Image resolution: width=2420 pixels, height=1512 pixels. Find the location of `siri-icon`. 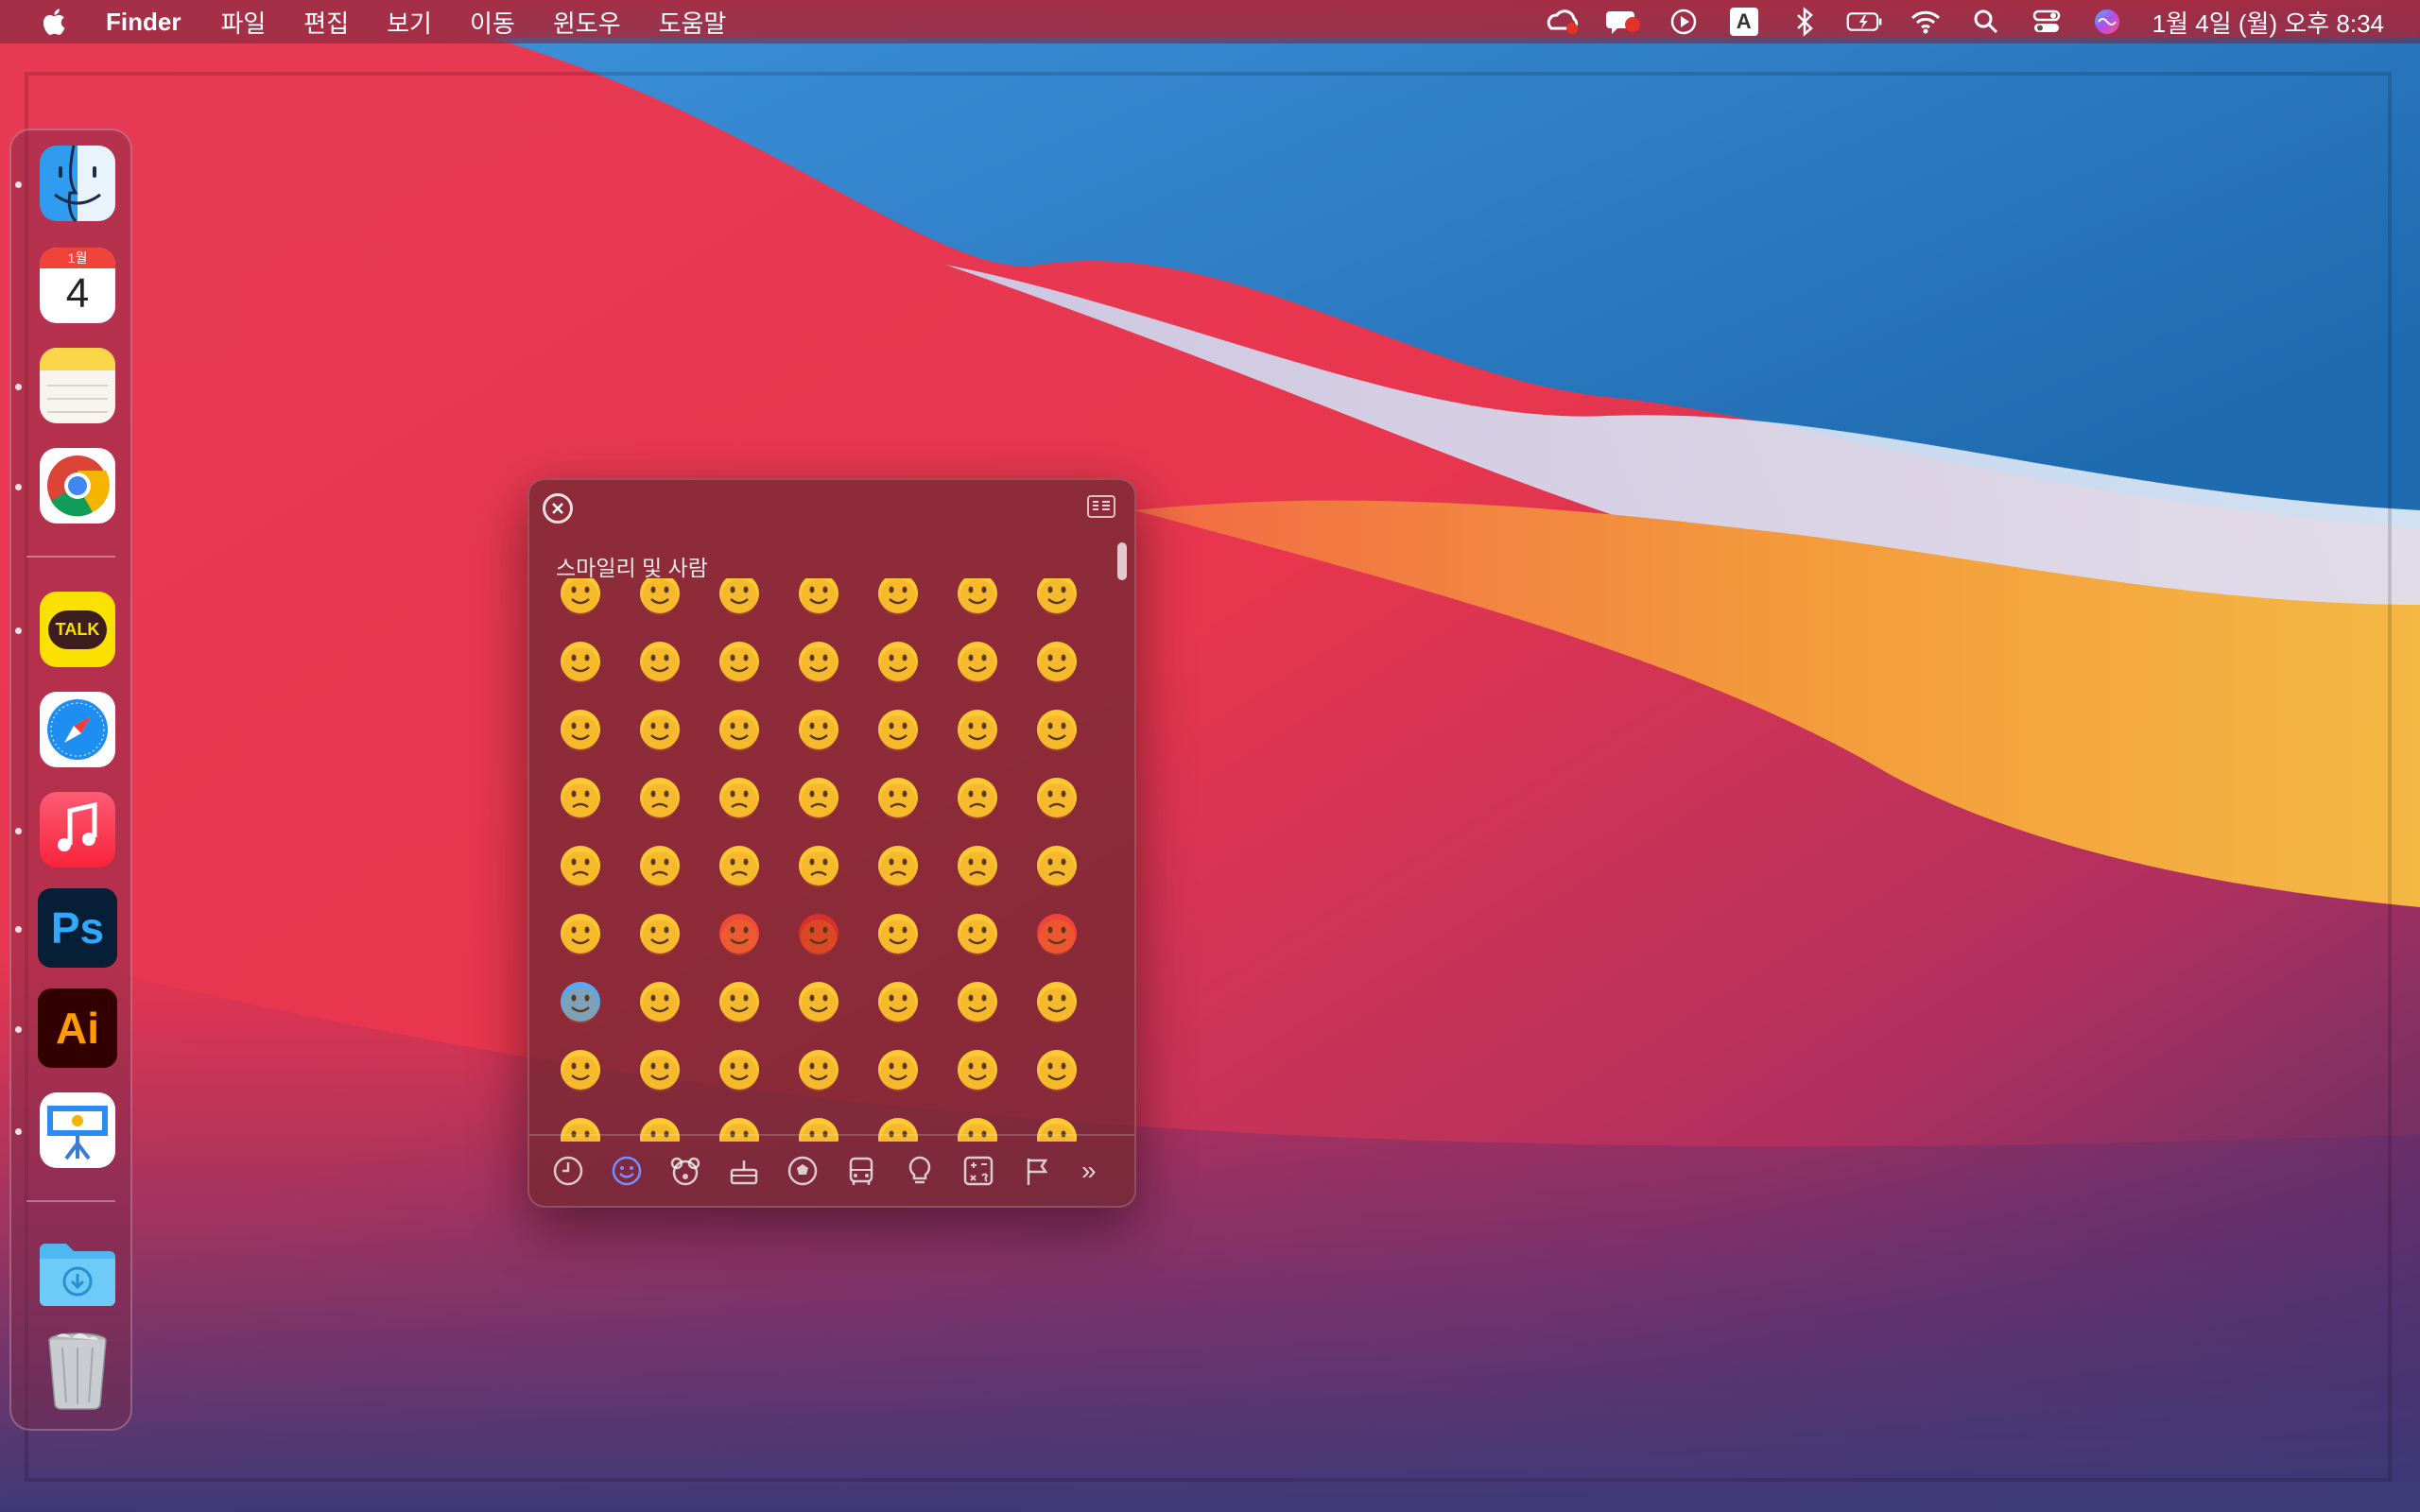

siri-icon is located at coordinates (2107, 22).